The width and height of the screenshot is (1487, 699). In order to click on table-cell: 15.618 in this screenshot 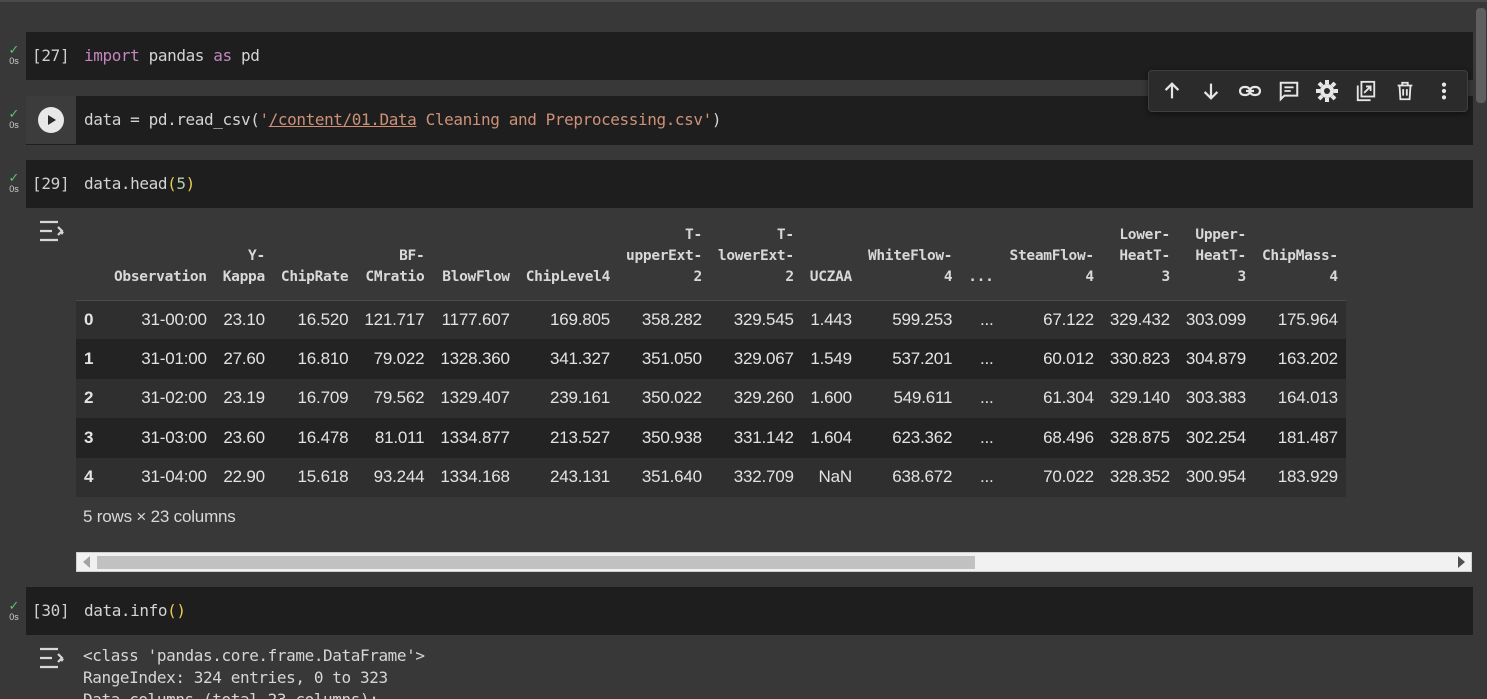, I will do `click(314, 477)`.